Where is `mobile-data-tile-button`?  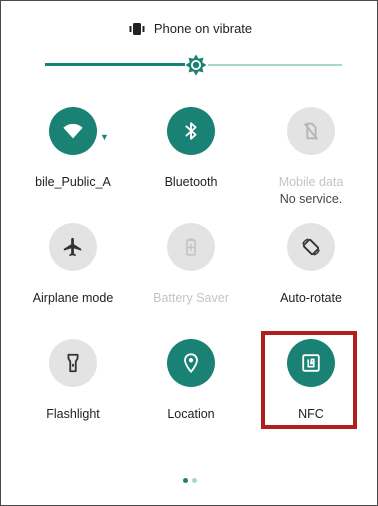 mobile-data-tile-button is located at coordinates (311, 131).